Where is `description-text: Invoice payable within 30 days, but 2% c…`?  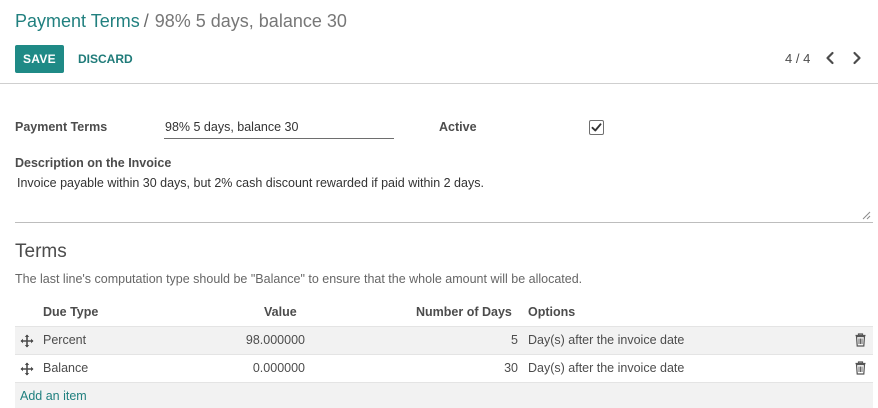
description-text: Invoice payable within 30 days, but 2% c… is located at coordinates (250, 183).